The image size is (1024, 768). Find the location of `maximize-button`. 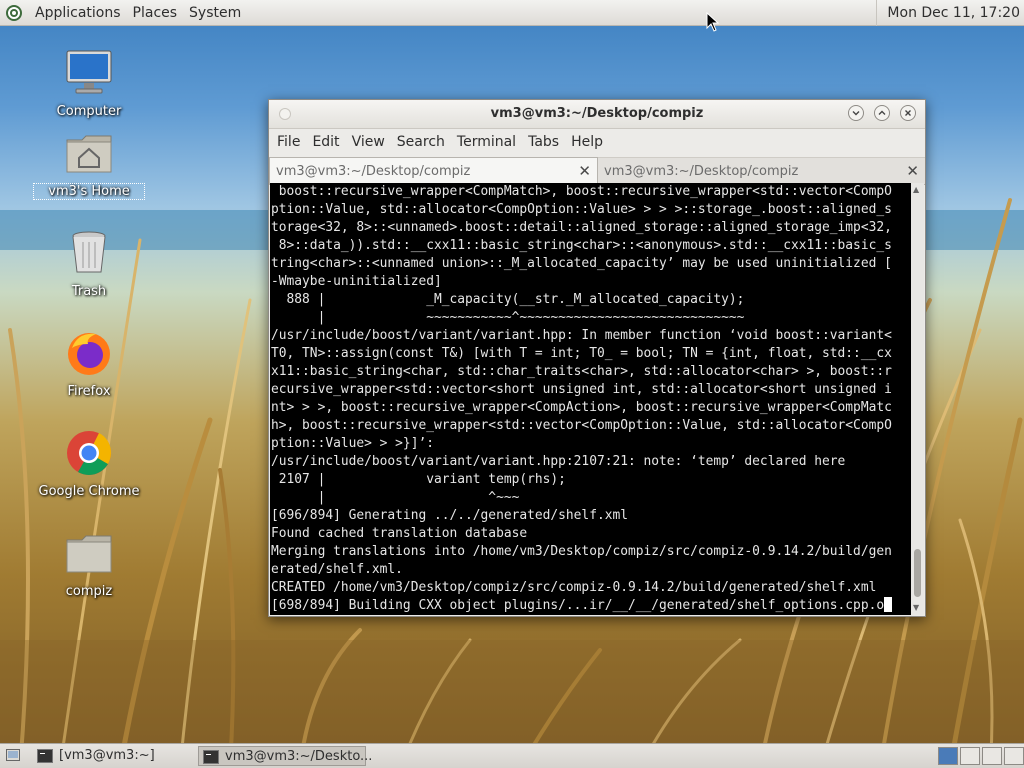

maximize-button is located at coordinates (882, 113).